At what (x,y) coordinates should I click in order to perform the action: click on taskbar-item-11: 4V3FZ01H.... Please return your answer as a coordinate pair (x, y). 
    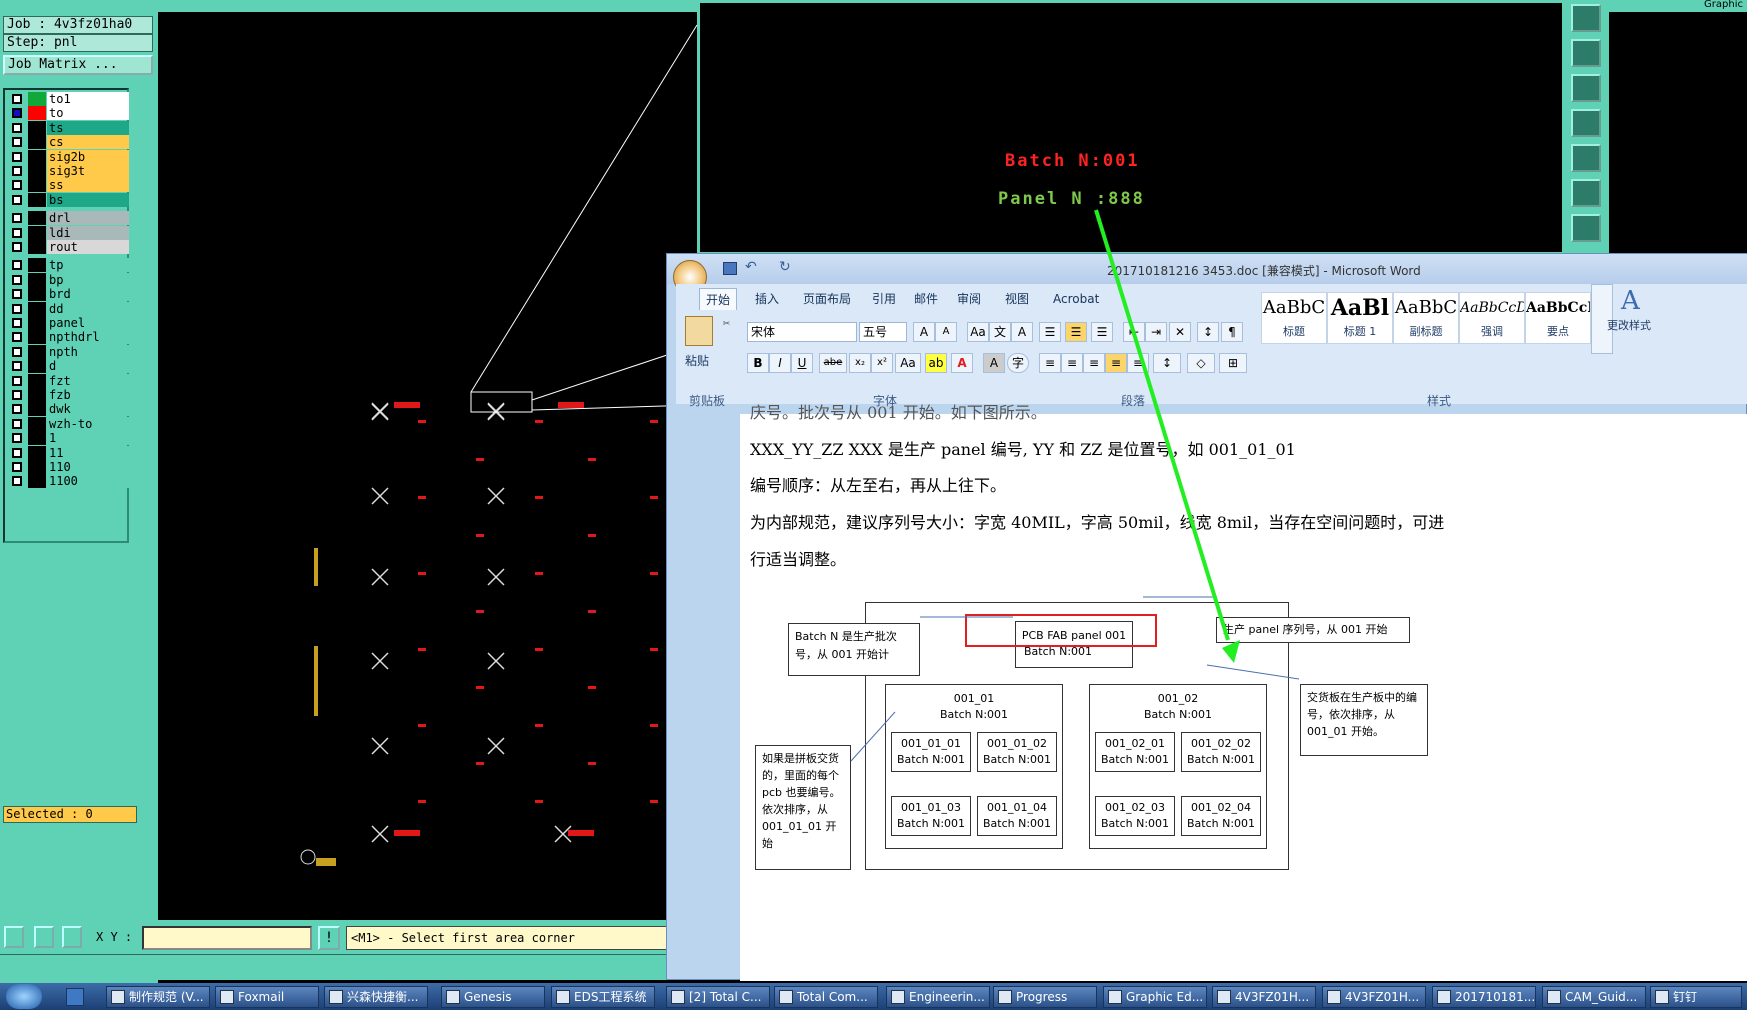
    Looking at the image, I should click on (1374, 997).